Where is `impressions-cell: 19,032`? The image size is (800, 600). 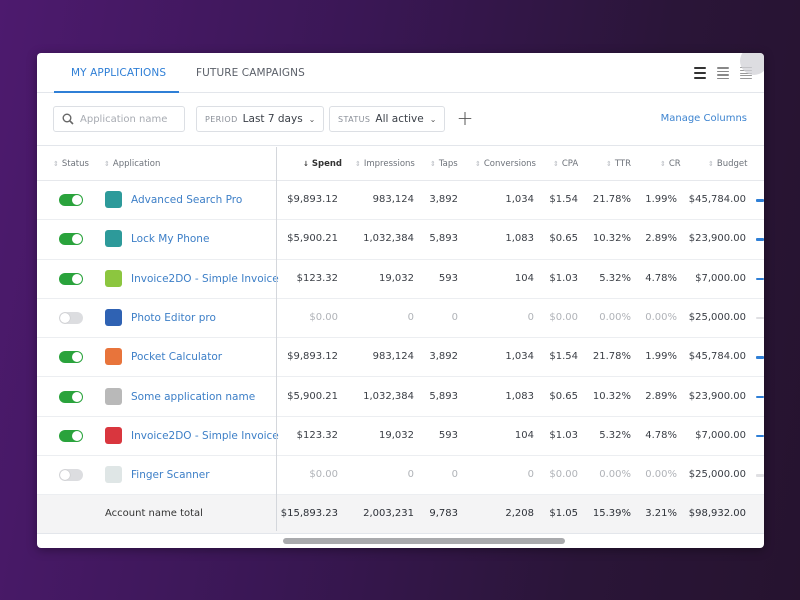 impressions-cell: 19,032 is located at coordinates (396, 278).